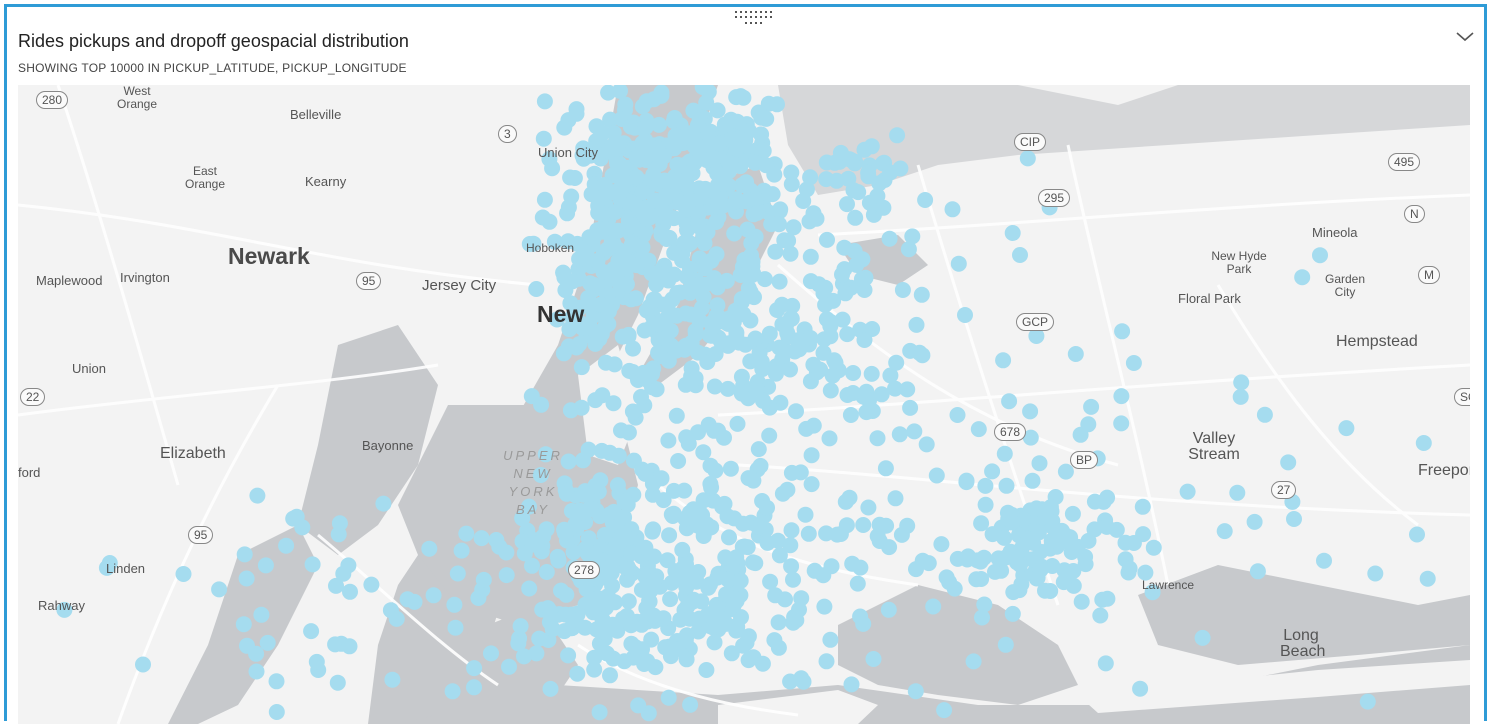 The height and width of the screenshot is (724, 1495). Describe the element at coordinates (1404, 162) in the screenshot. I see `route-shield-495: 495` at that location.